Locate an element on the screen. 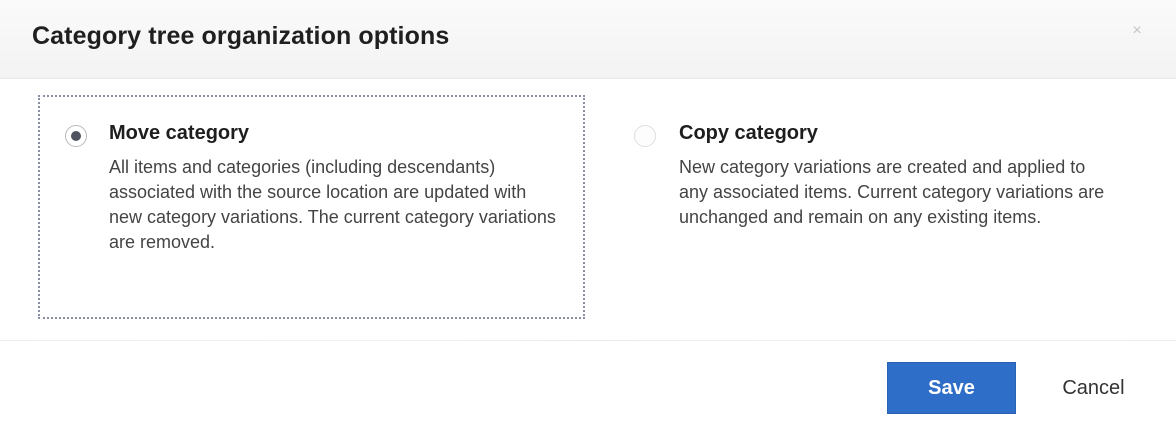  save-button: Save is located at coordinates (951, 388).